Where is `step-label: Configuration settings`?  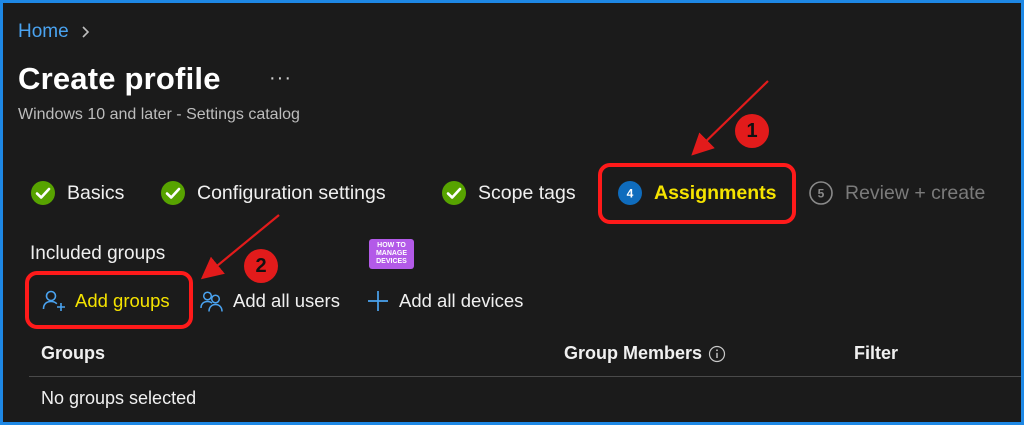 step-label: Configuration settings is located at coordinates (291, 192).